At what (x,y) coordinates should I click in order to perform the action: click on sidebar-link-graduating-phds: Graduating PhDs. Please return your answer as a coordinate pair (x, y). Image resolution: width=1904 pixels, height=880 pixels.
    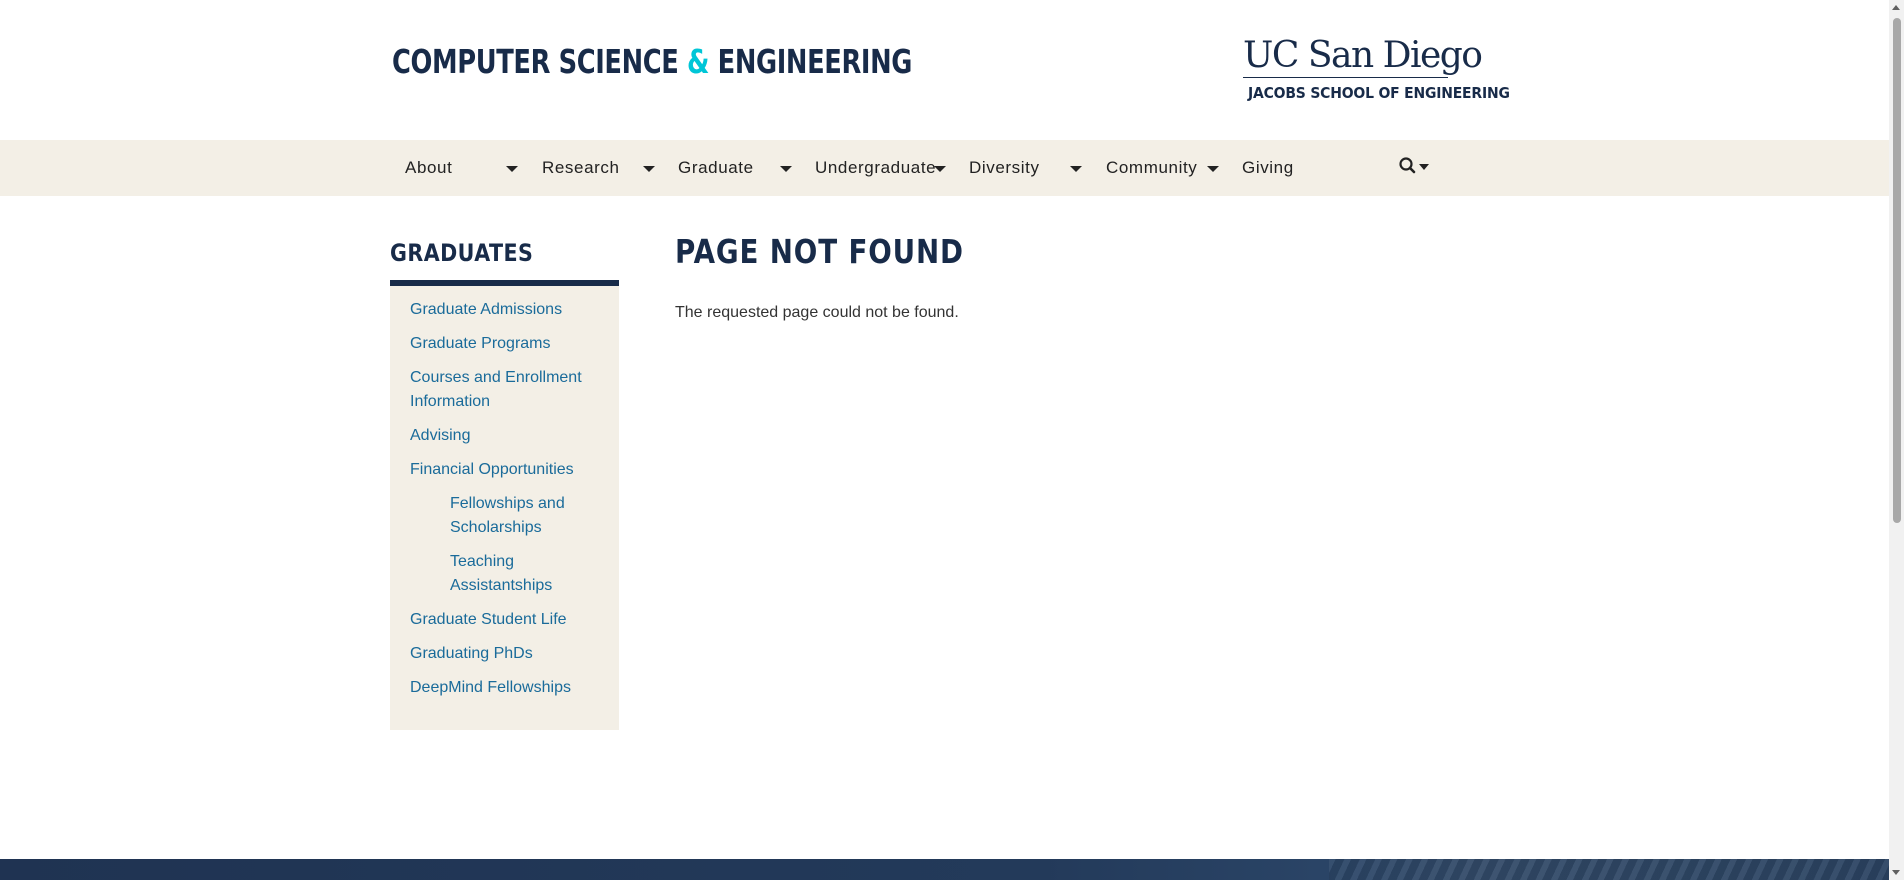
    Looking at the image, I should click on (471, 654).